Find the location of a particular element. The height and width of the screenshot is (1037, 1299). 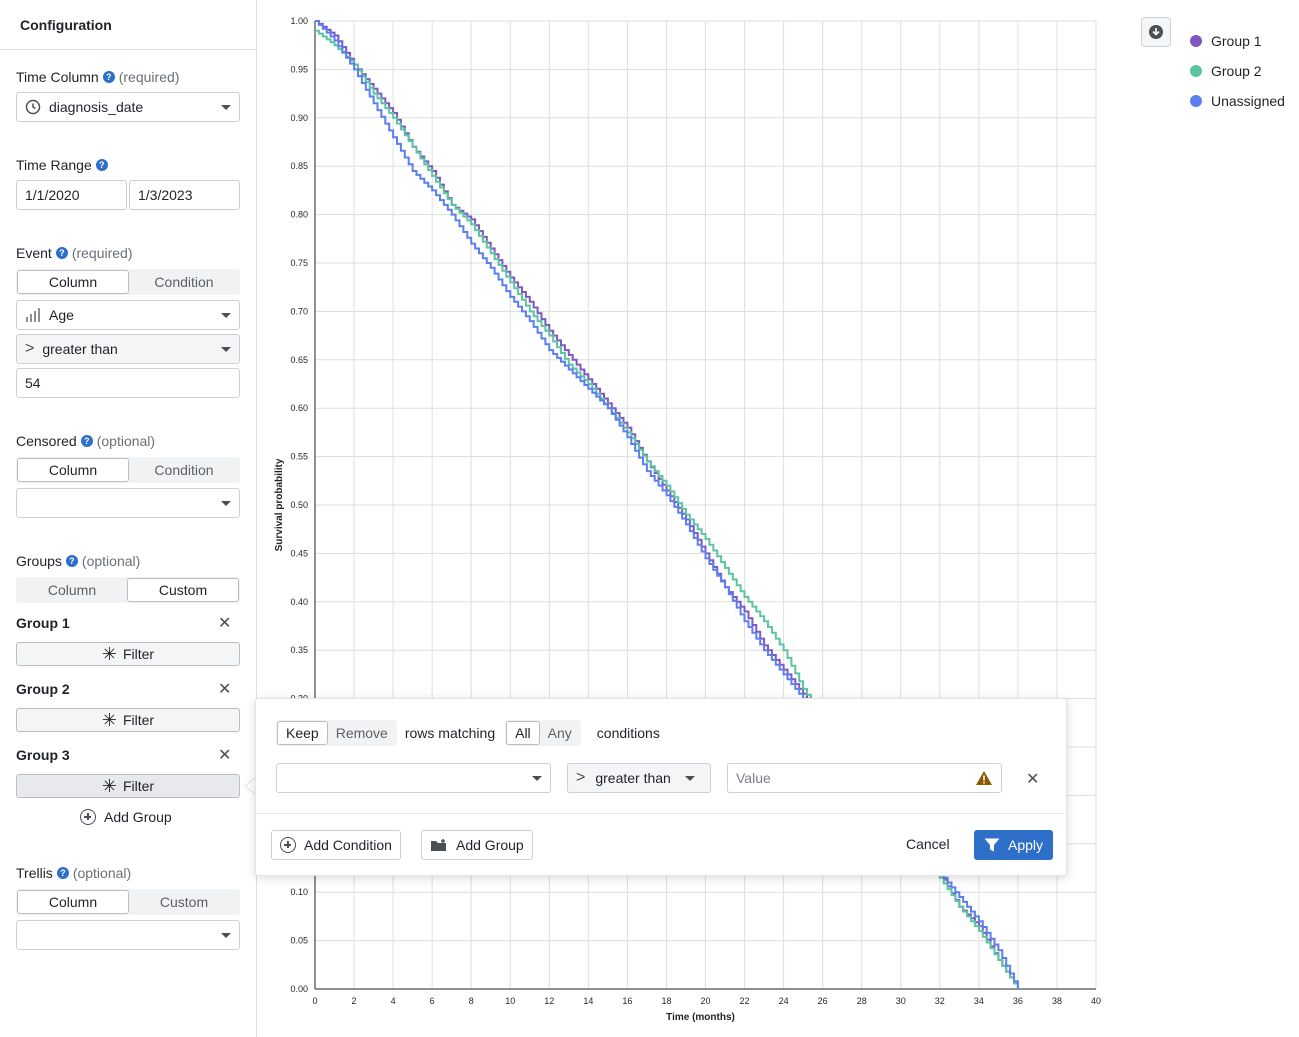

x-axis-label: Time (months) is located at coordinates (700, 1017).